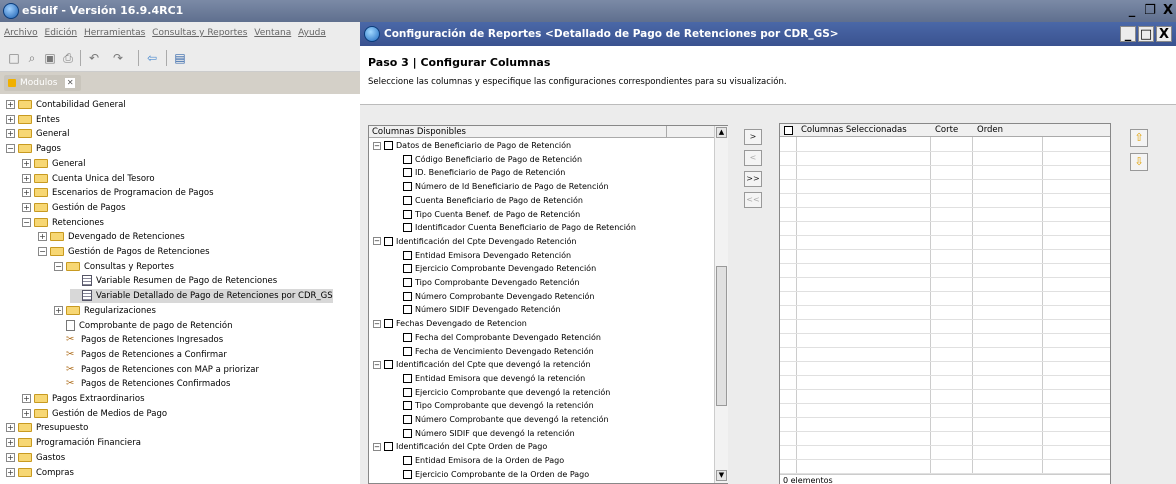 Image resolution: width=1176 pixels, height=484 pixels. Describe the element at coordinates (1146, 34) in the screenshot. I see `dialog-maximize-icon: □` at that location.